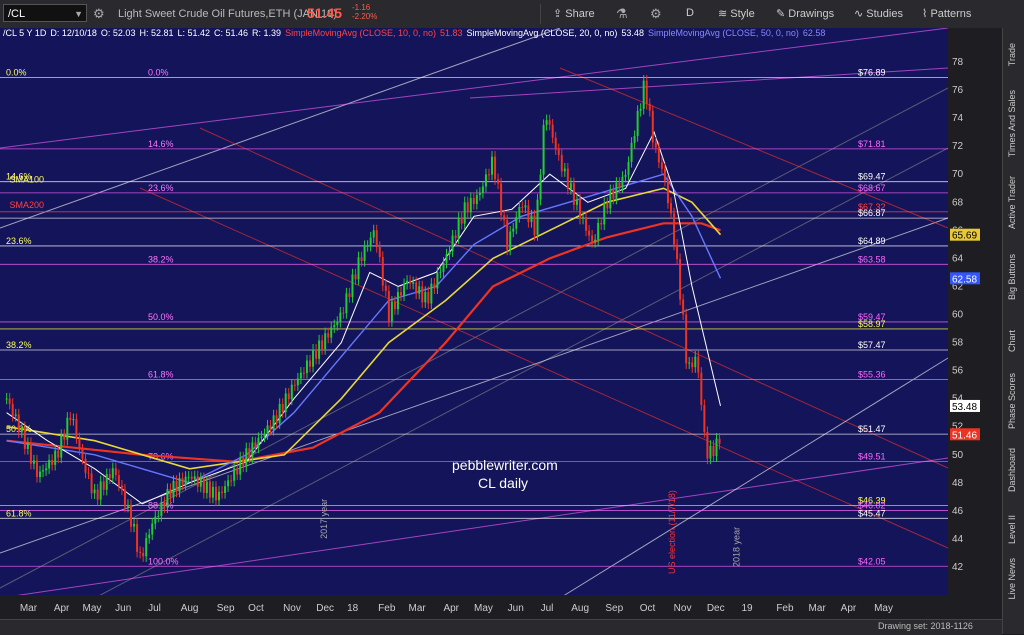  I want to click on x-tick-label: Nov, so click(683, 608).